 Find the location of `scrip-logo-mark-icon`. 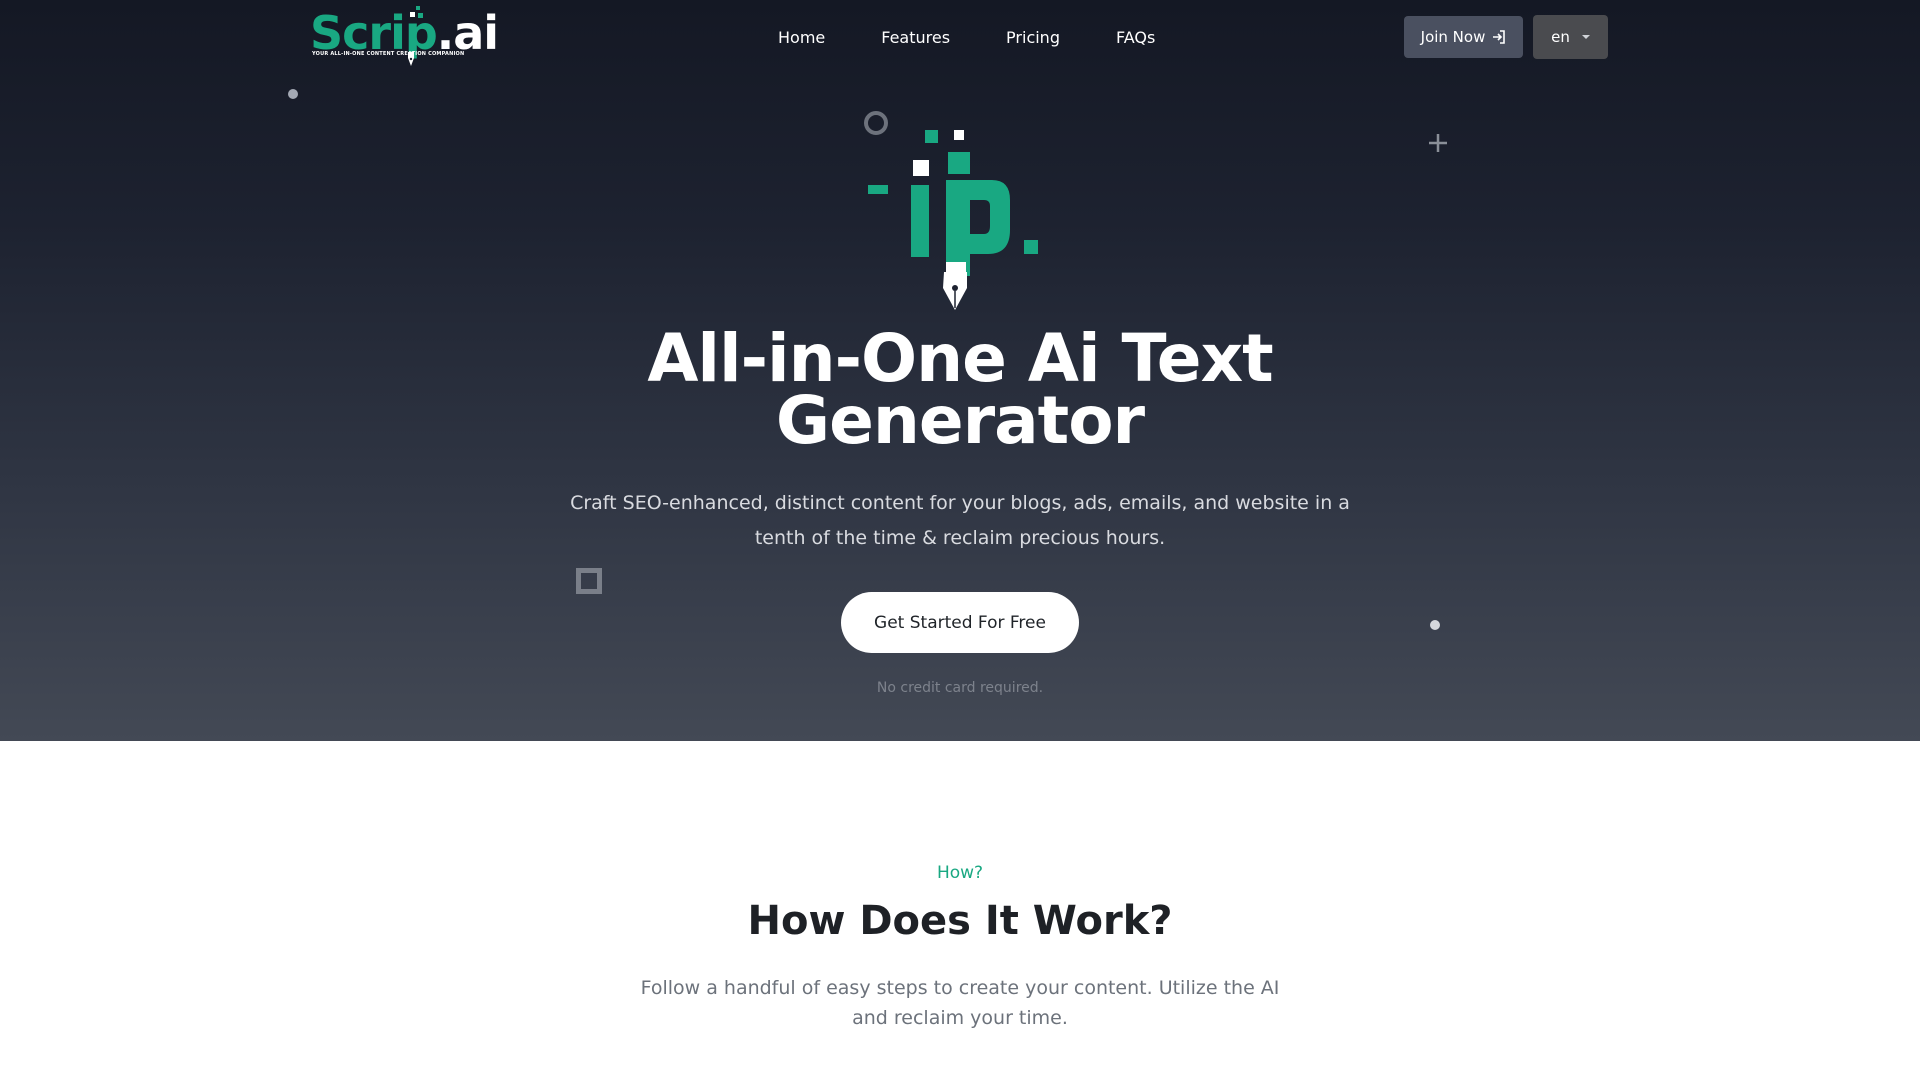

scrip-logo-mark-icon is located at coordinates (953, 220).